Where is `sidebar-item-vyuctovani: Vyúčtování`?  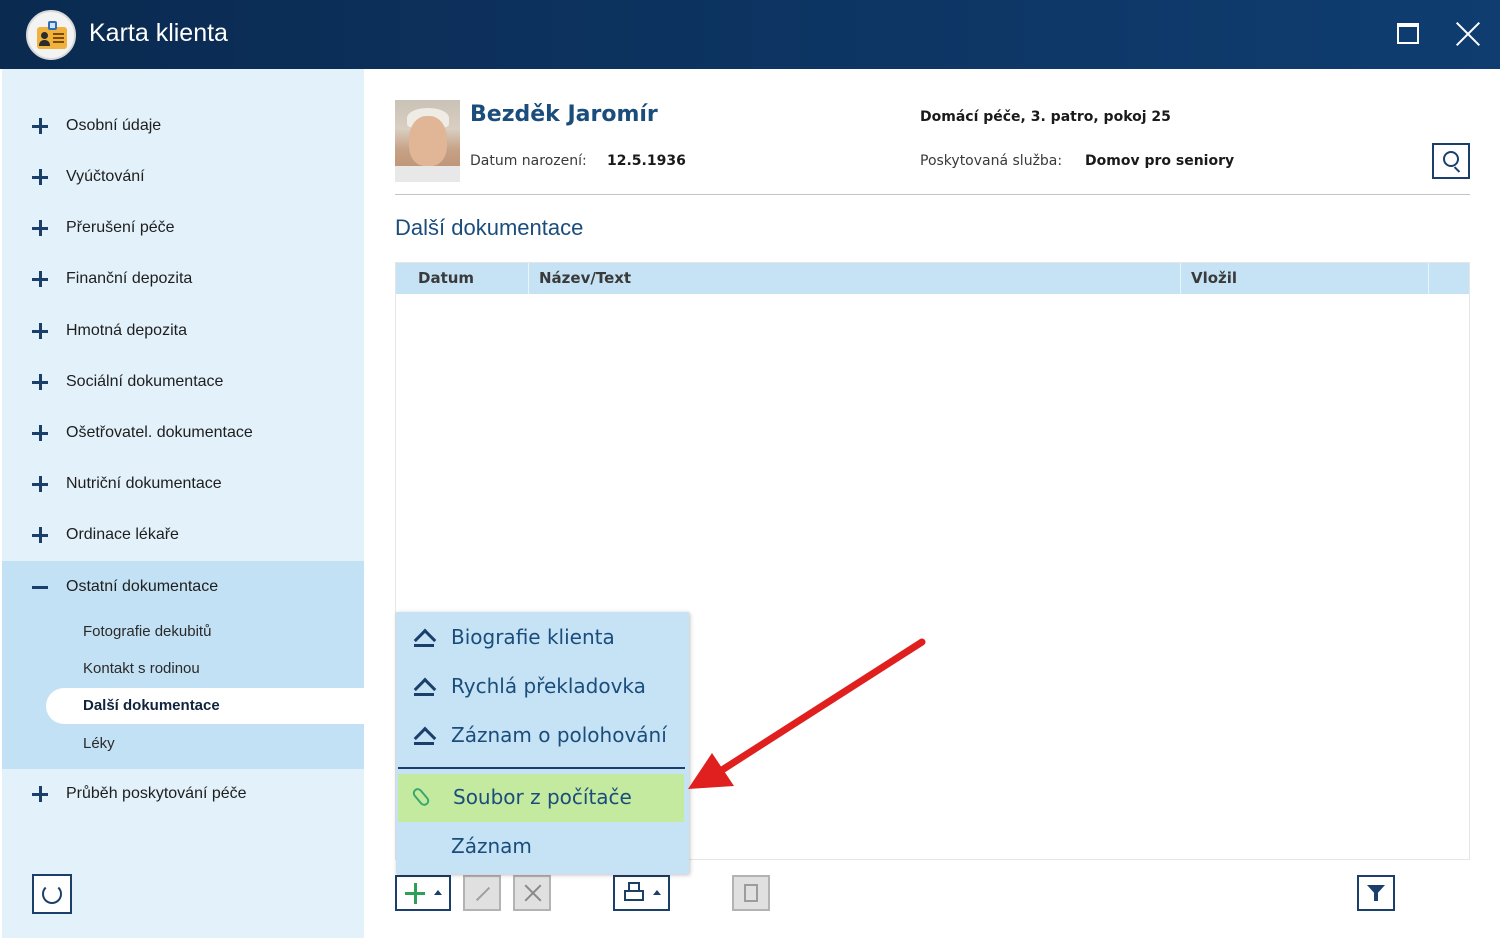 sidebar-item-vyuctovani: Vyúčtování is located at coordinates (183, 178).